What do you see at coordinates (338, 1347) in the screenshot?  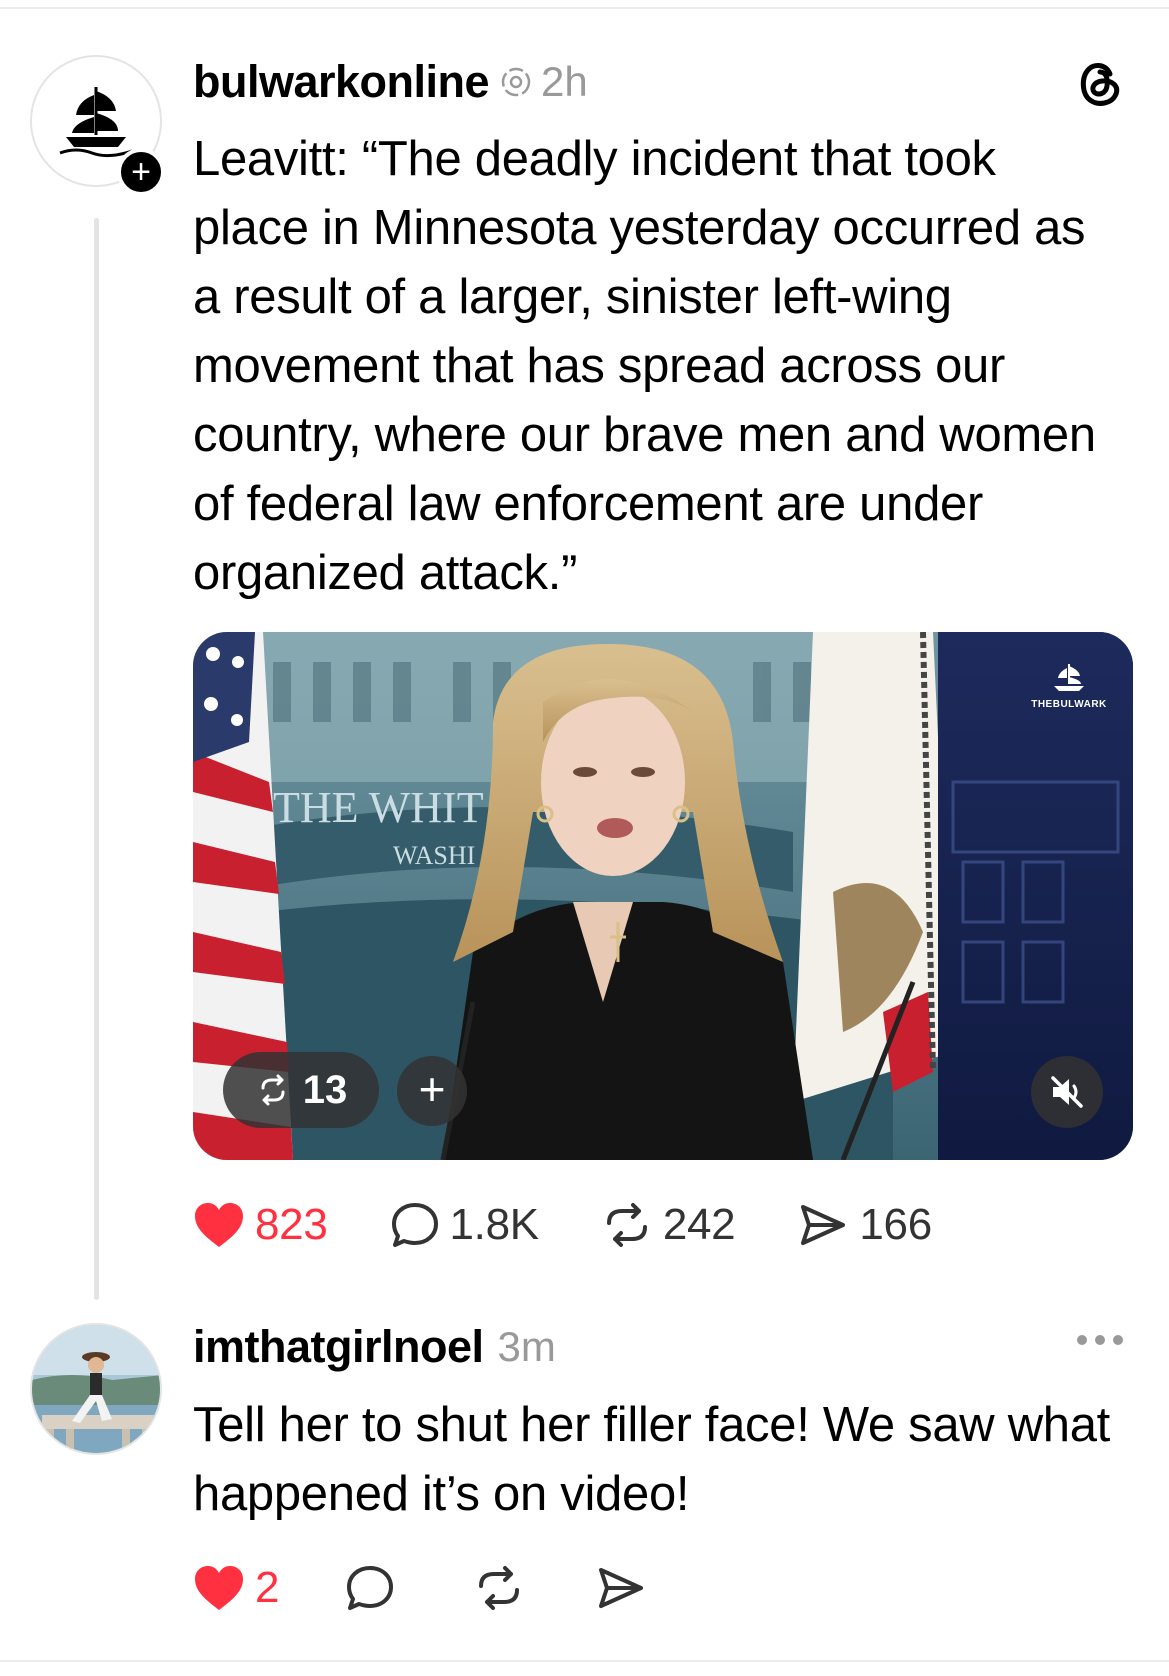 I see `comment-username: imthatgirlnoel` at bounding box center [338, 1347].